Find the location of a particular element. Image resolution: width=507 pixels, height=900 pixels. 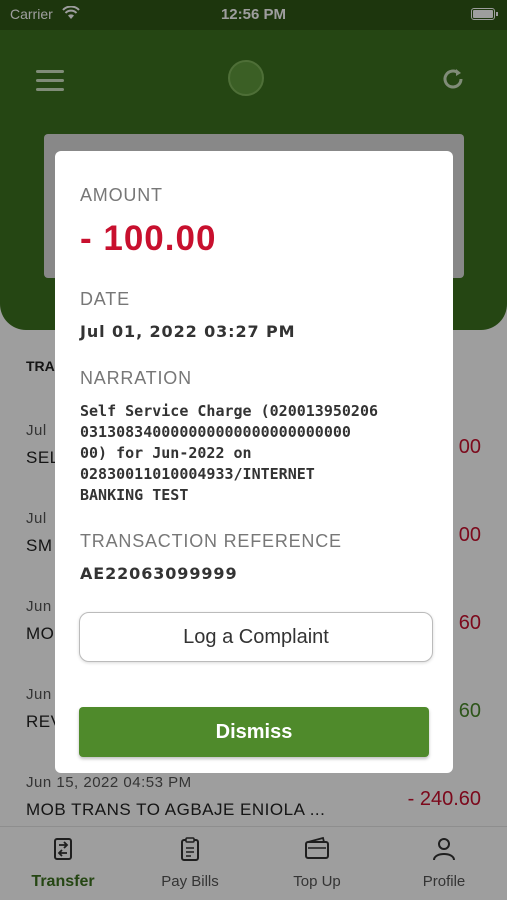

amount-label: AMOUNT is located at coordinates (121, 195).